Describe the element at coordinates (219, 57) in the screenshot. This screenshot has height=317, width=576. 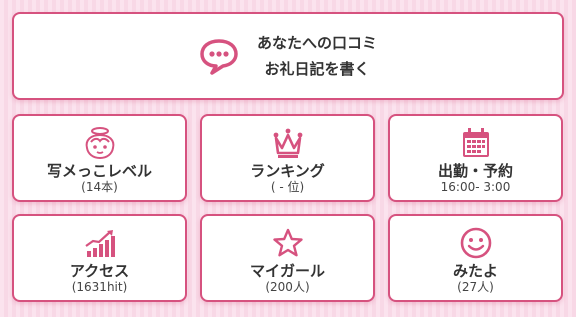
I see `speech-bubble-icon` at that location.